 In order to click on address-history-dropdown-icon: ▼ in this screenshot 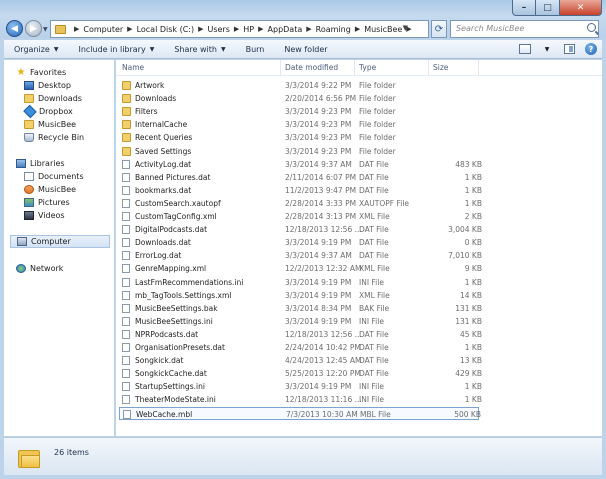, I will do `click(405, 28)`.